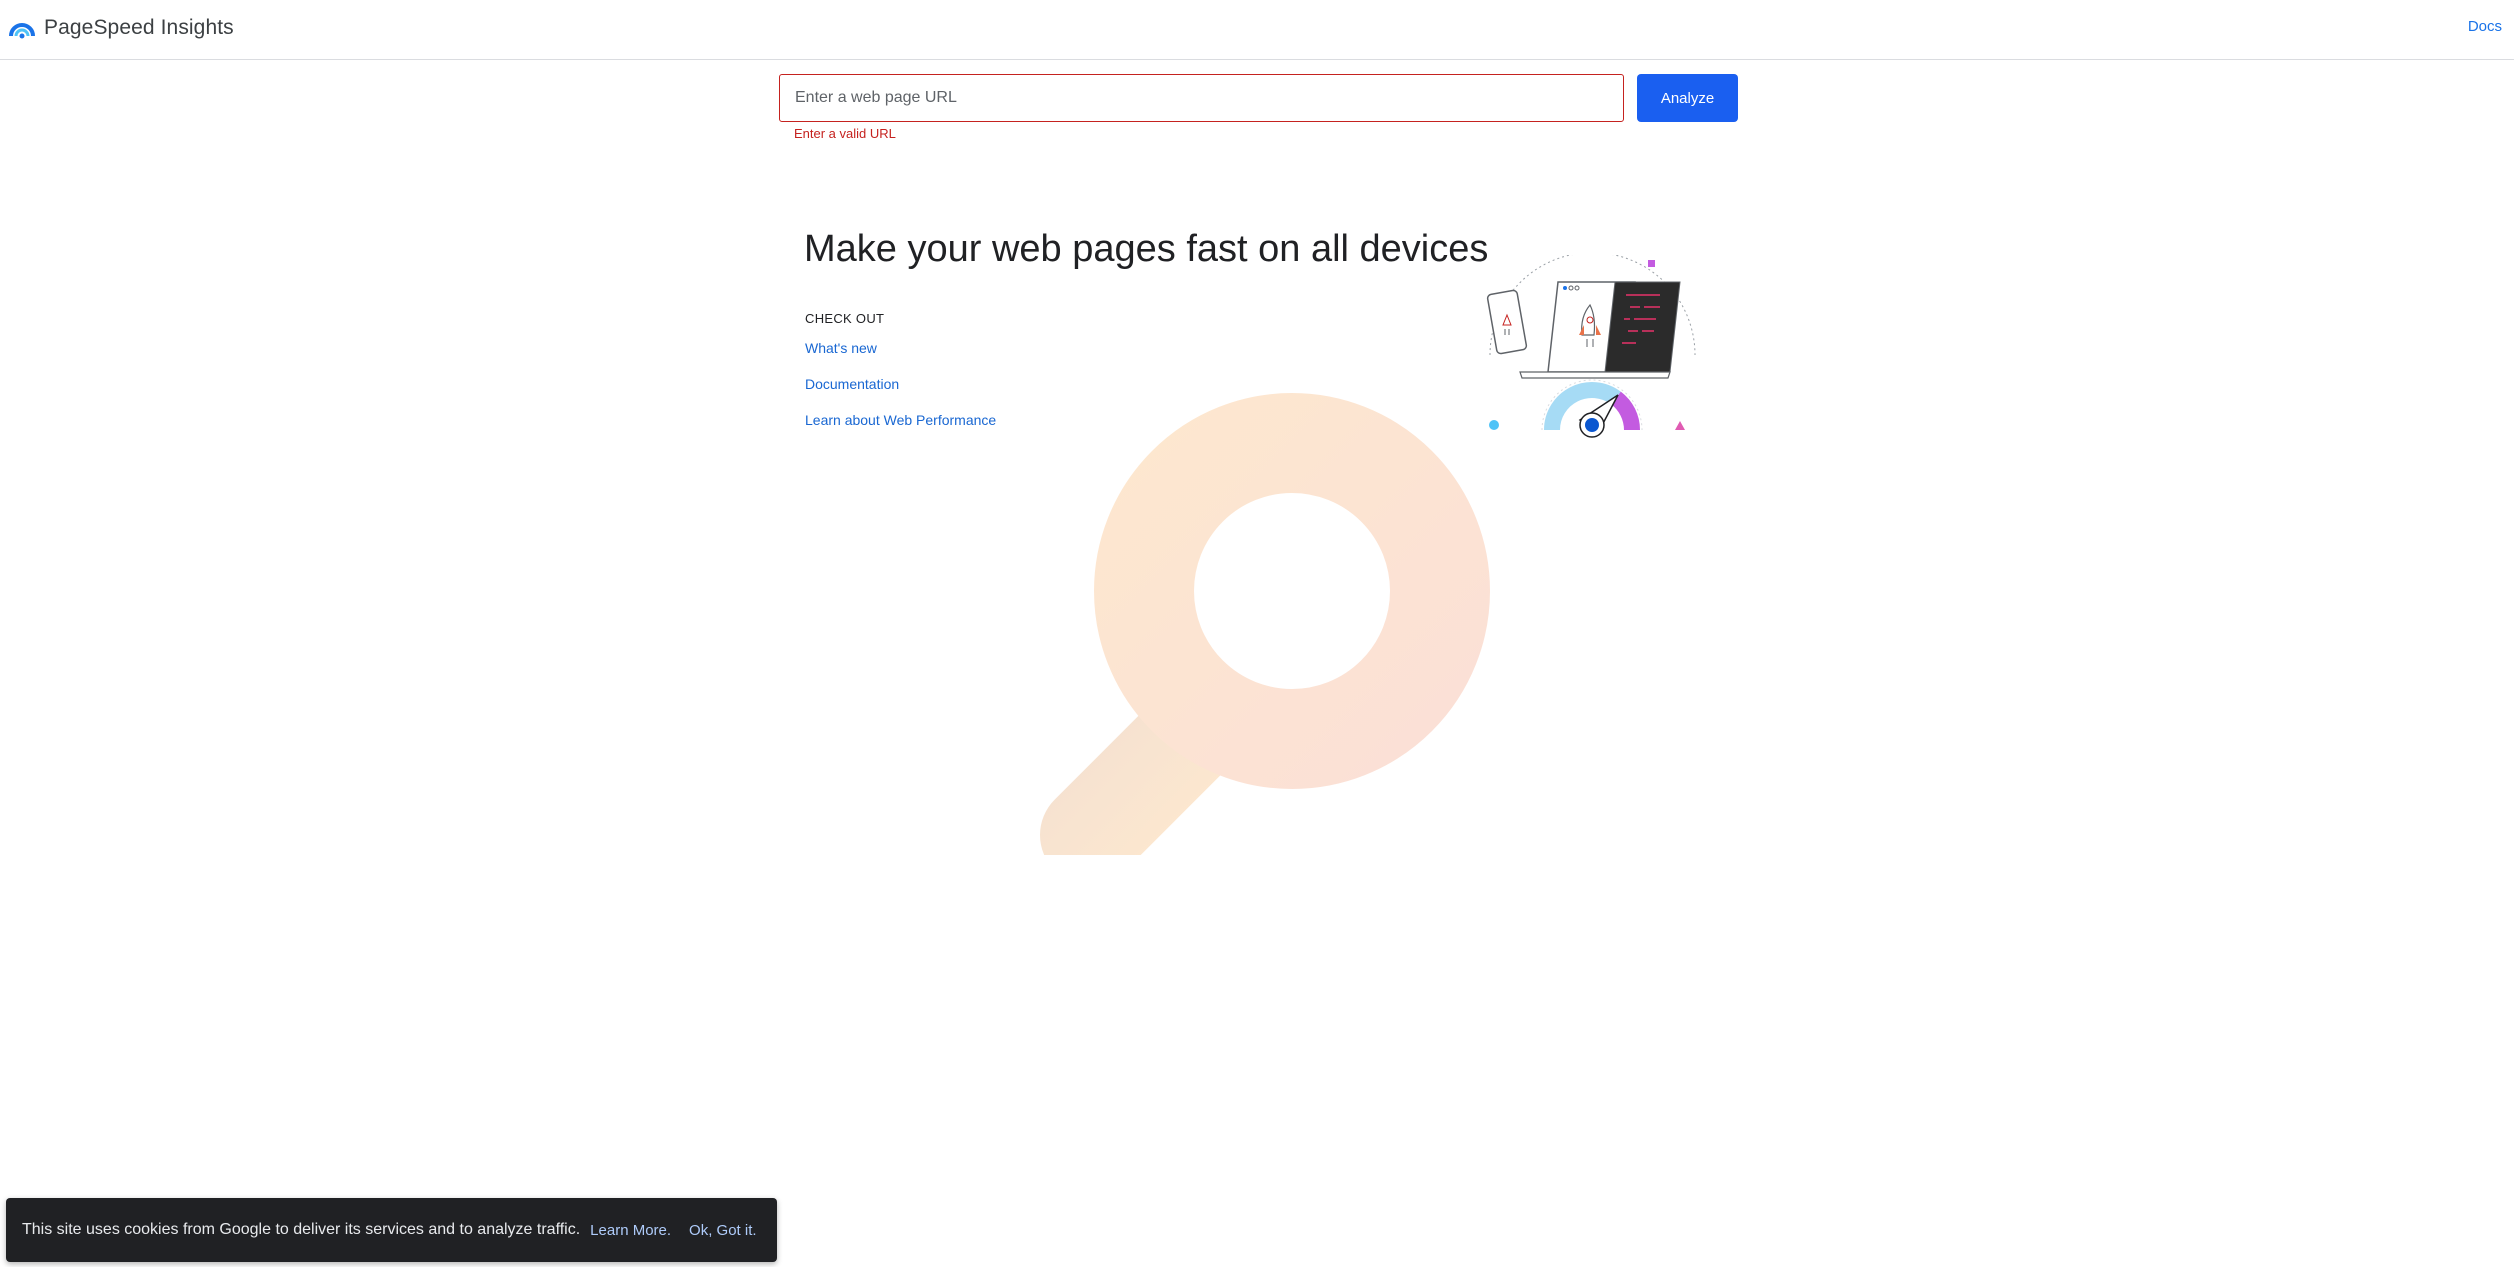 The width and height of the screenshot is (2514, 1267). I want to click on rocket-speed-devices-illustration, so click(1591, 346).